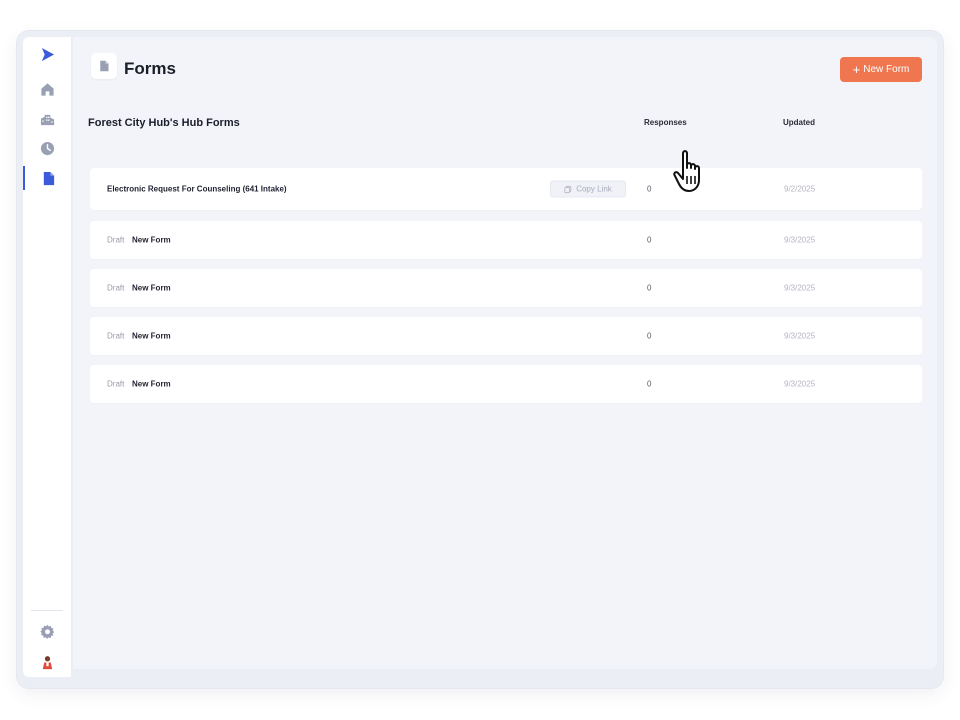 The image size is (960, 720). I want to click on hand-pointer-cursor-icon, so click(686, 171).